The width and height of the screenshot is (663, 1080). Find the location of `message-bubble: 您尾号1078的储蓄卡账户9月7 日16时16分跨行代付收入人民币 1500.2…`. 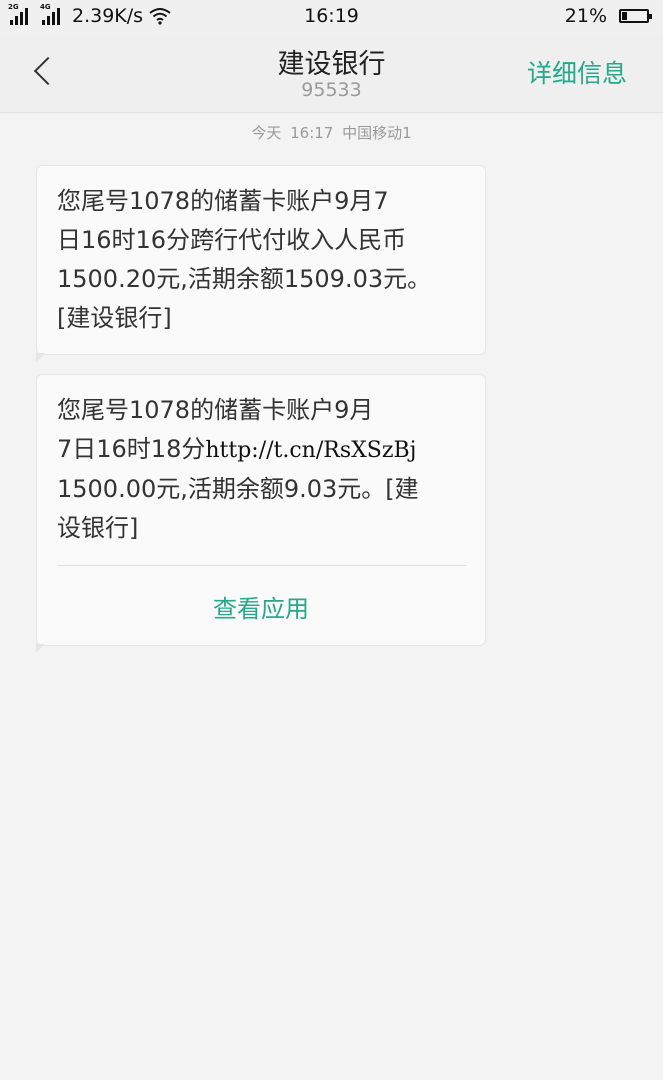

message-bubble: 您尾号1078的储蓄卡账户9月7 日16时16分跨行代付收入人民币 1500.2… is located at coordinates (261, 263).